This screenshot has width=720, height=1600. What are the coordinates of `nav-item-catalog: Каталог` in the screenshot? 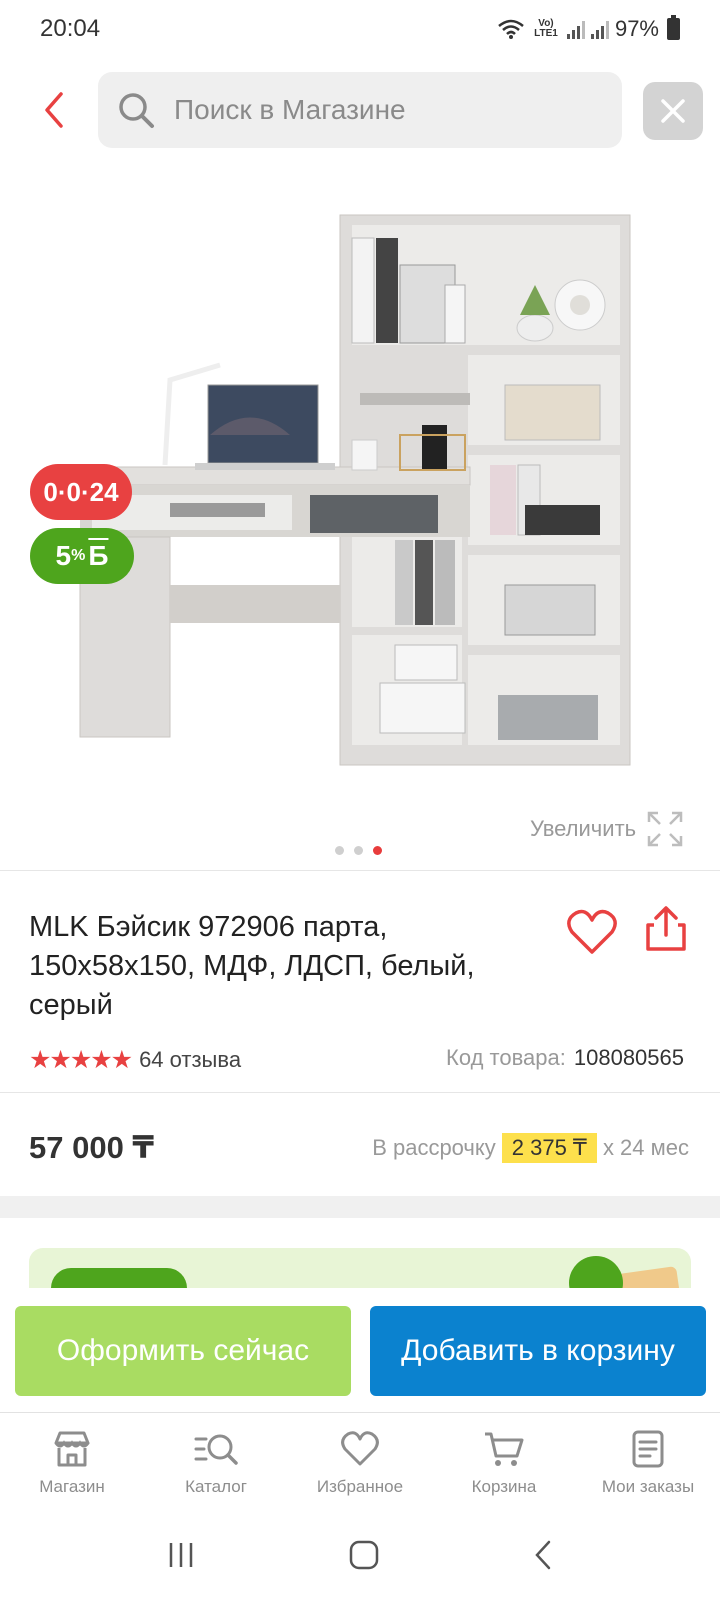 It's located at (216, 1461).